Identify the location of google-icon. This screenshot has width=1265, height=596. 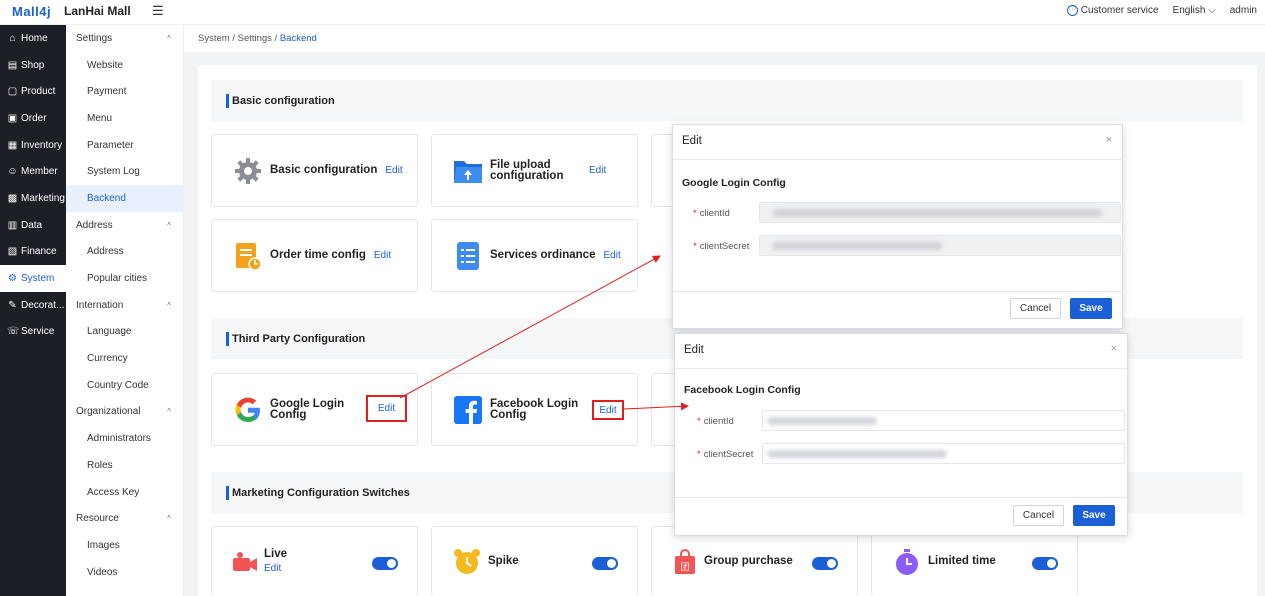
(248, 410).